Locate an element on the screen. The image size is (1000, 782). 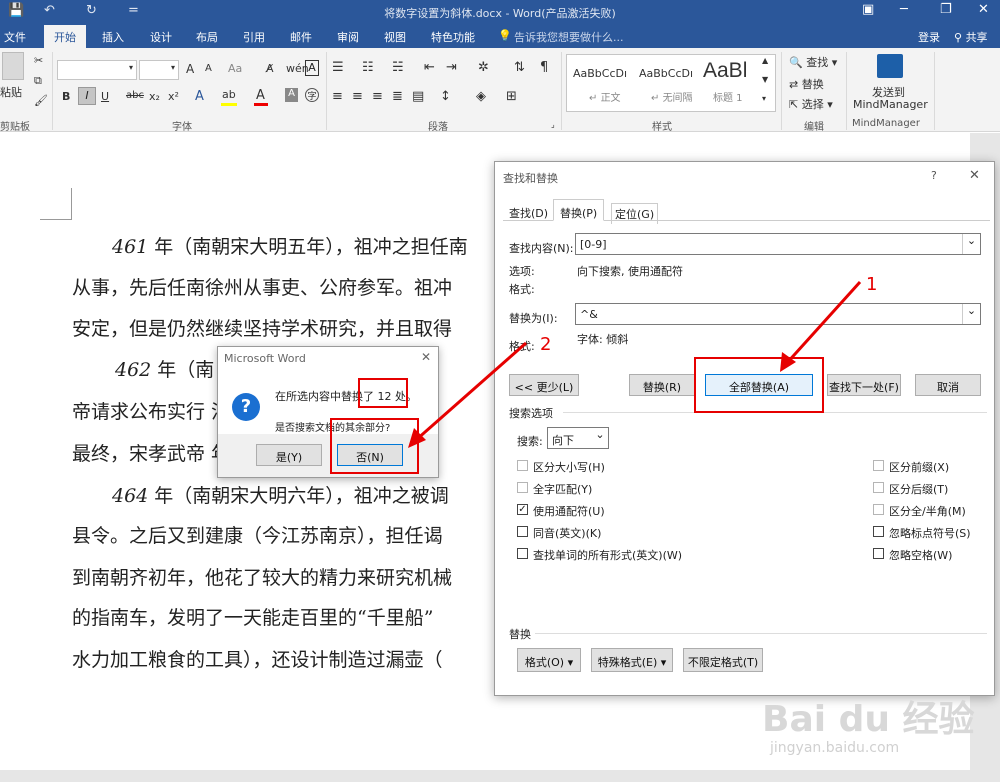
watermark-logo: Bai du 经验 is located at coordinates (868, 719).